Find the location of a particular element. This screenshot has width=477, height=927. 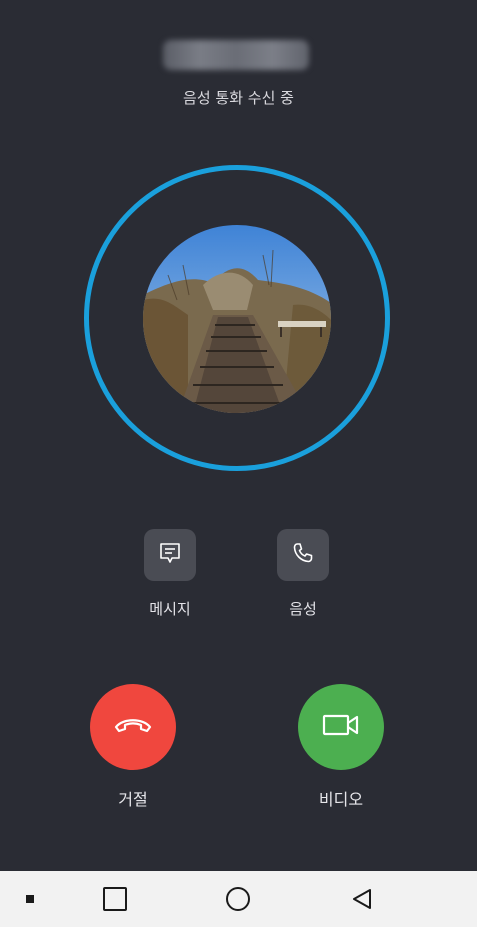

caller-name-blurred is located at coordinates (236, 55).